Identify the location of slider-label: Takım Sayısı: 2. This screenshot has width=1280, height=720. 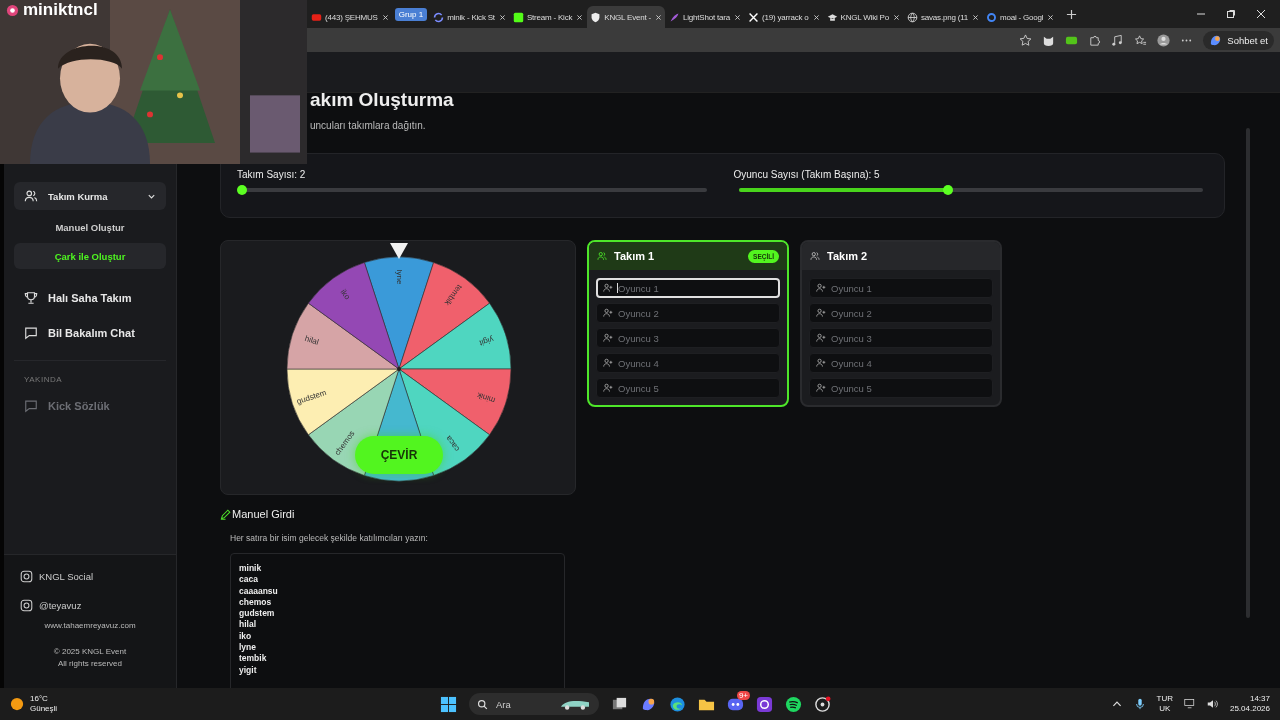
(271, 174).